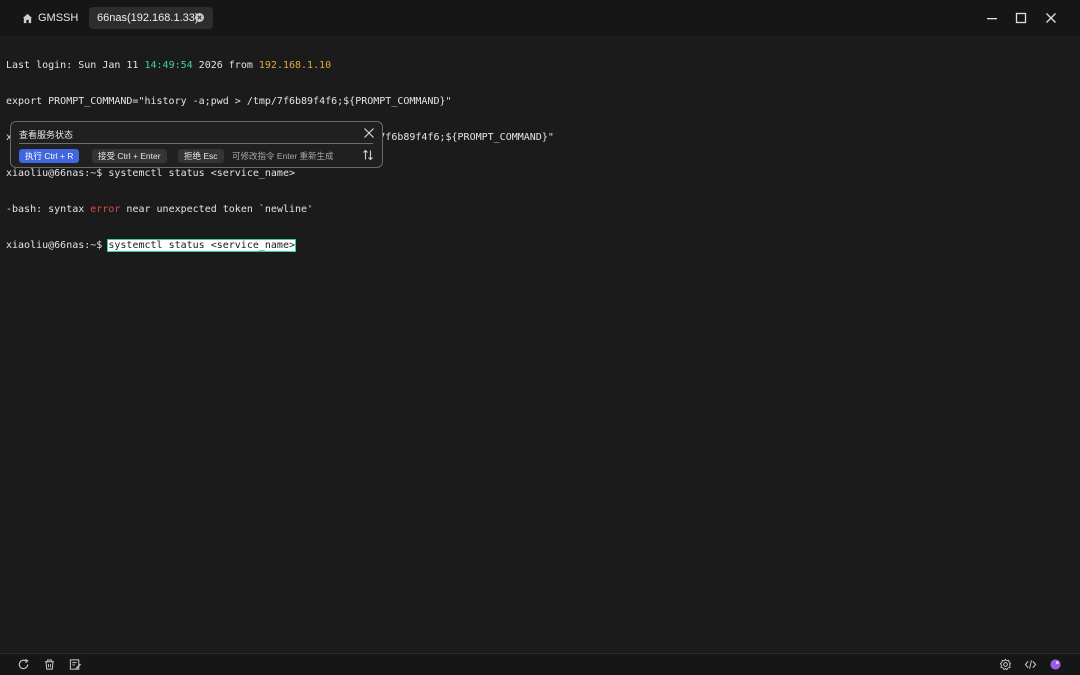 This screenshot has height=675, width=1080. I want to click on refresh-icon, so click(23, 664).